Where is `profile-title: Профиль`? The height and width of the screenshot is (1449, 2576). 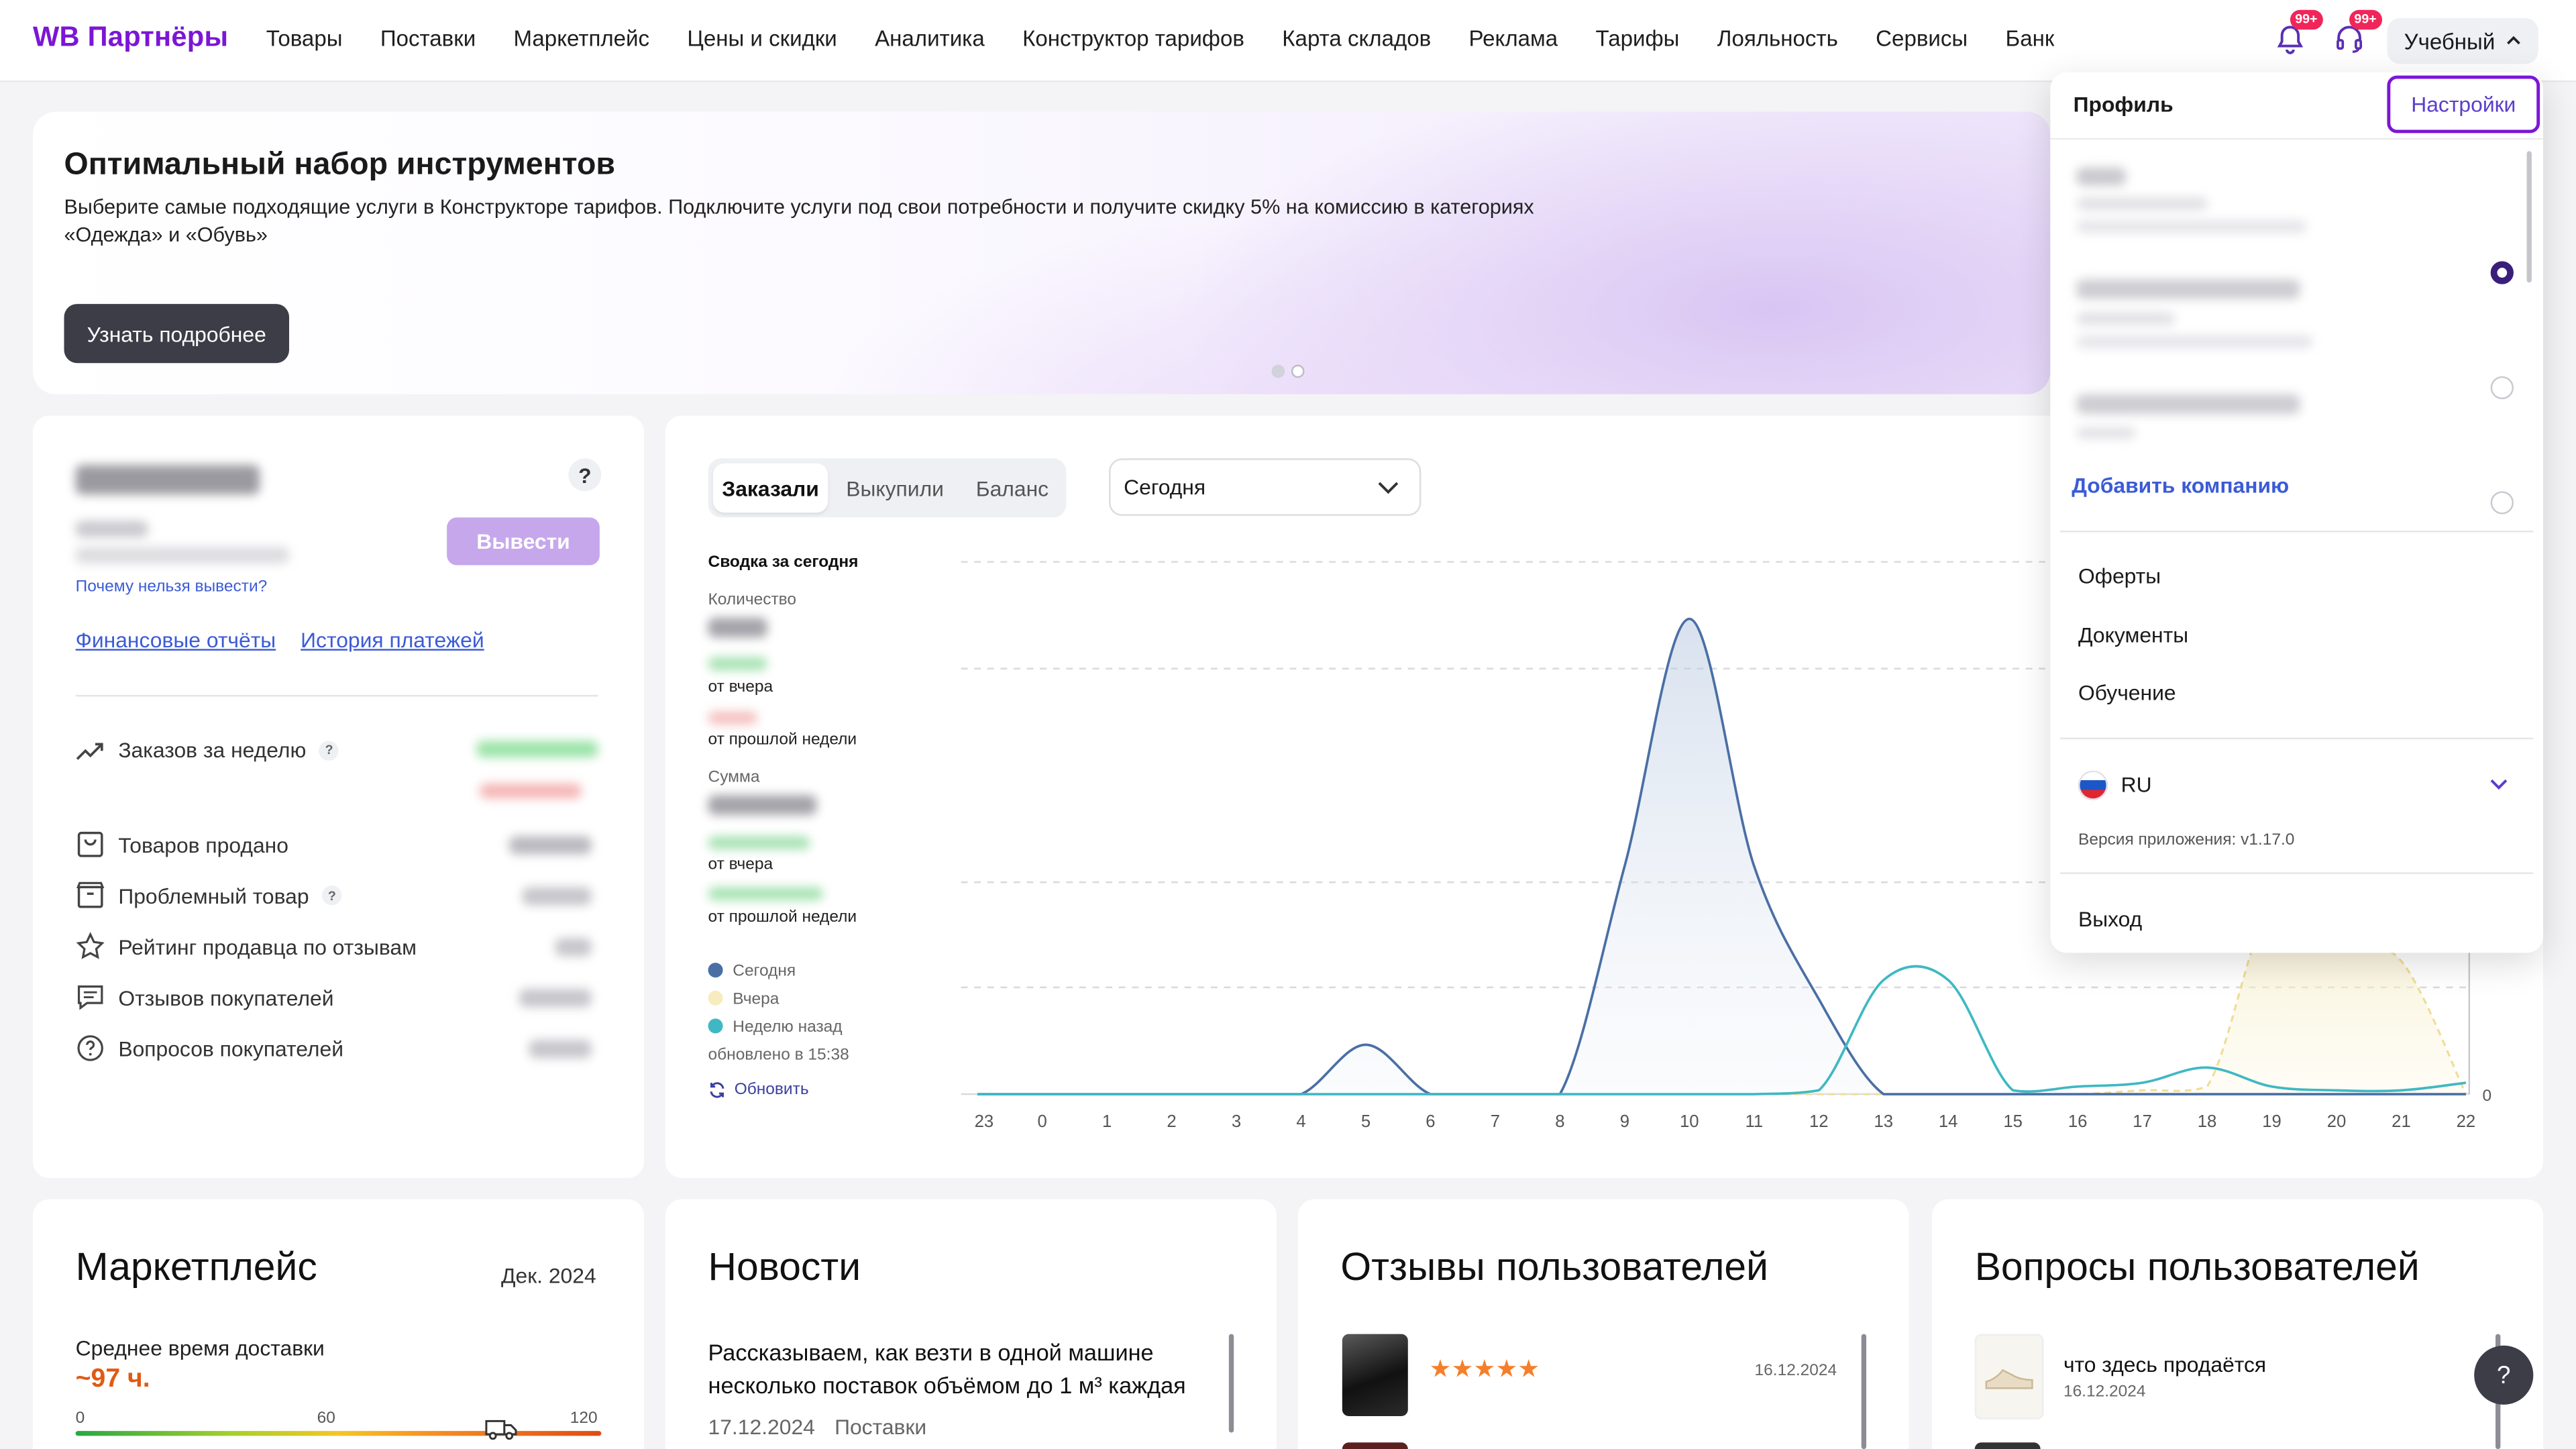 profile-title: Профиль is located at coordinates (2123, 104).